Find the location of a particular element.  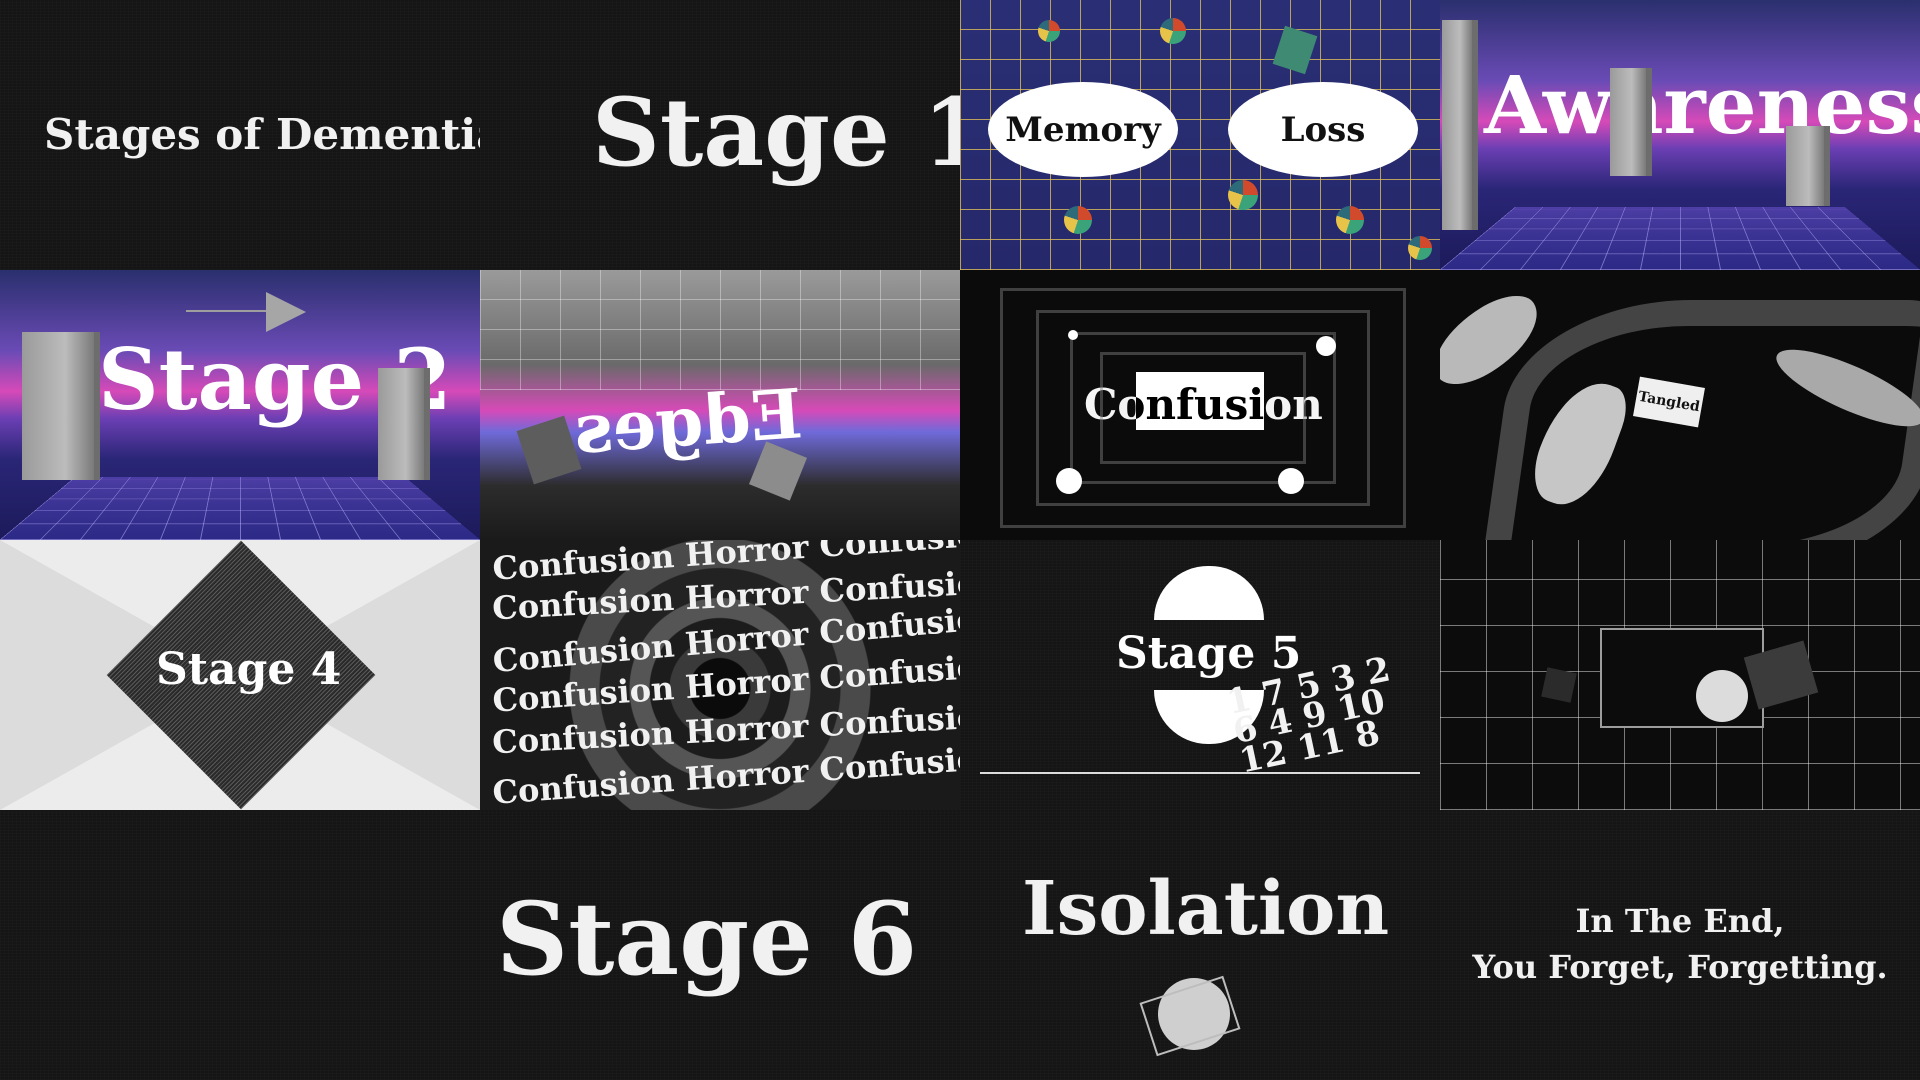

wireframe-shape is located at coordinates (1190, 1016).